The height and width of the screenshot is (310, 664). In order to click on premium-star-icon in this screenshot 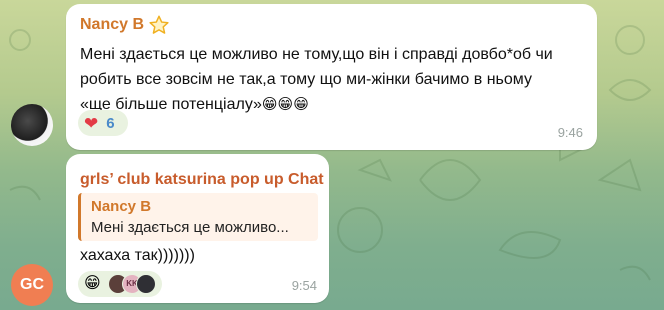, I will do `click(159, 25)`.